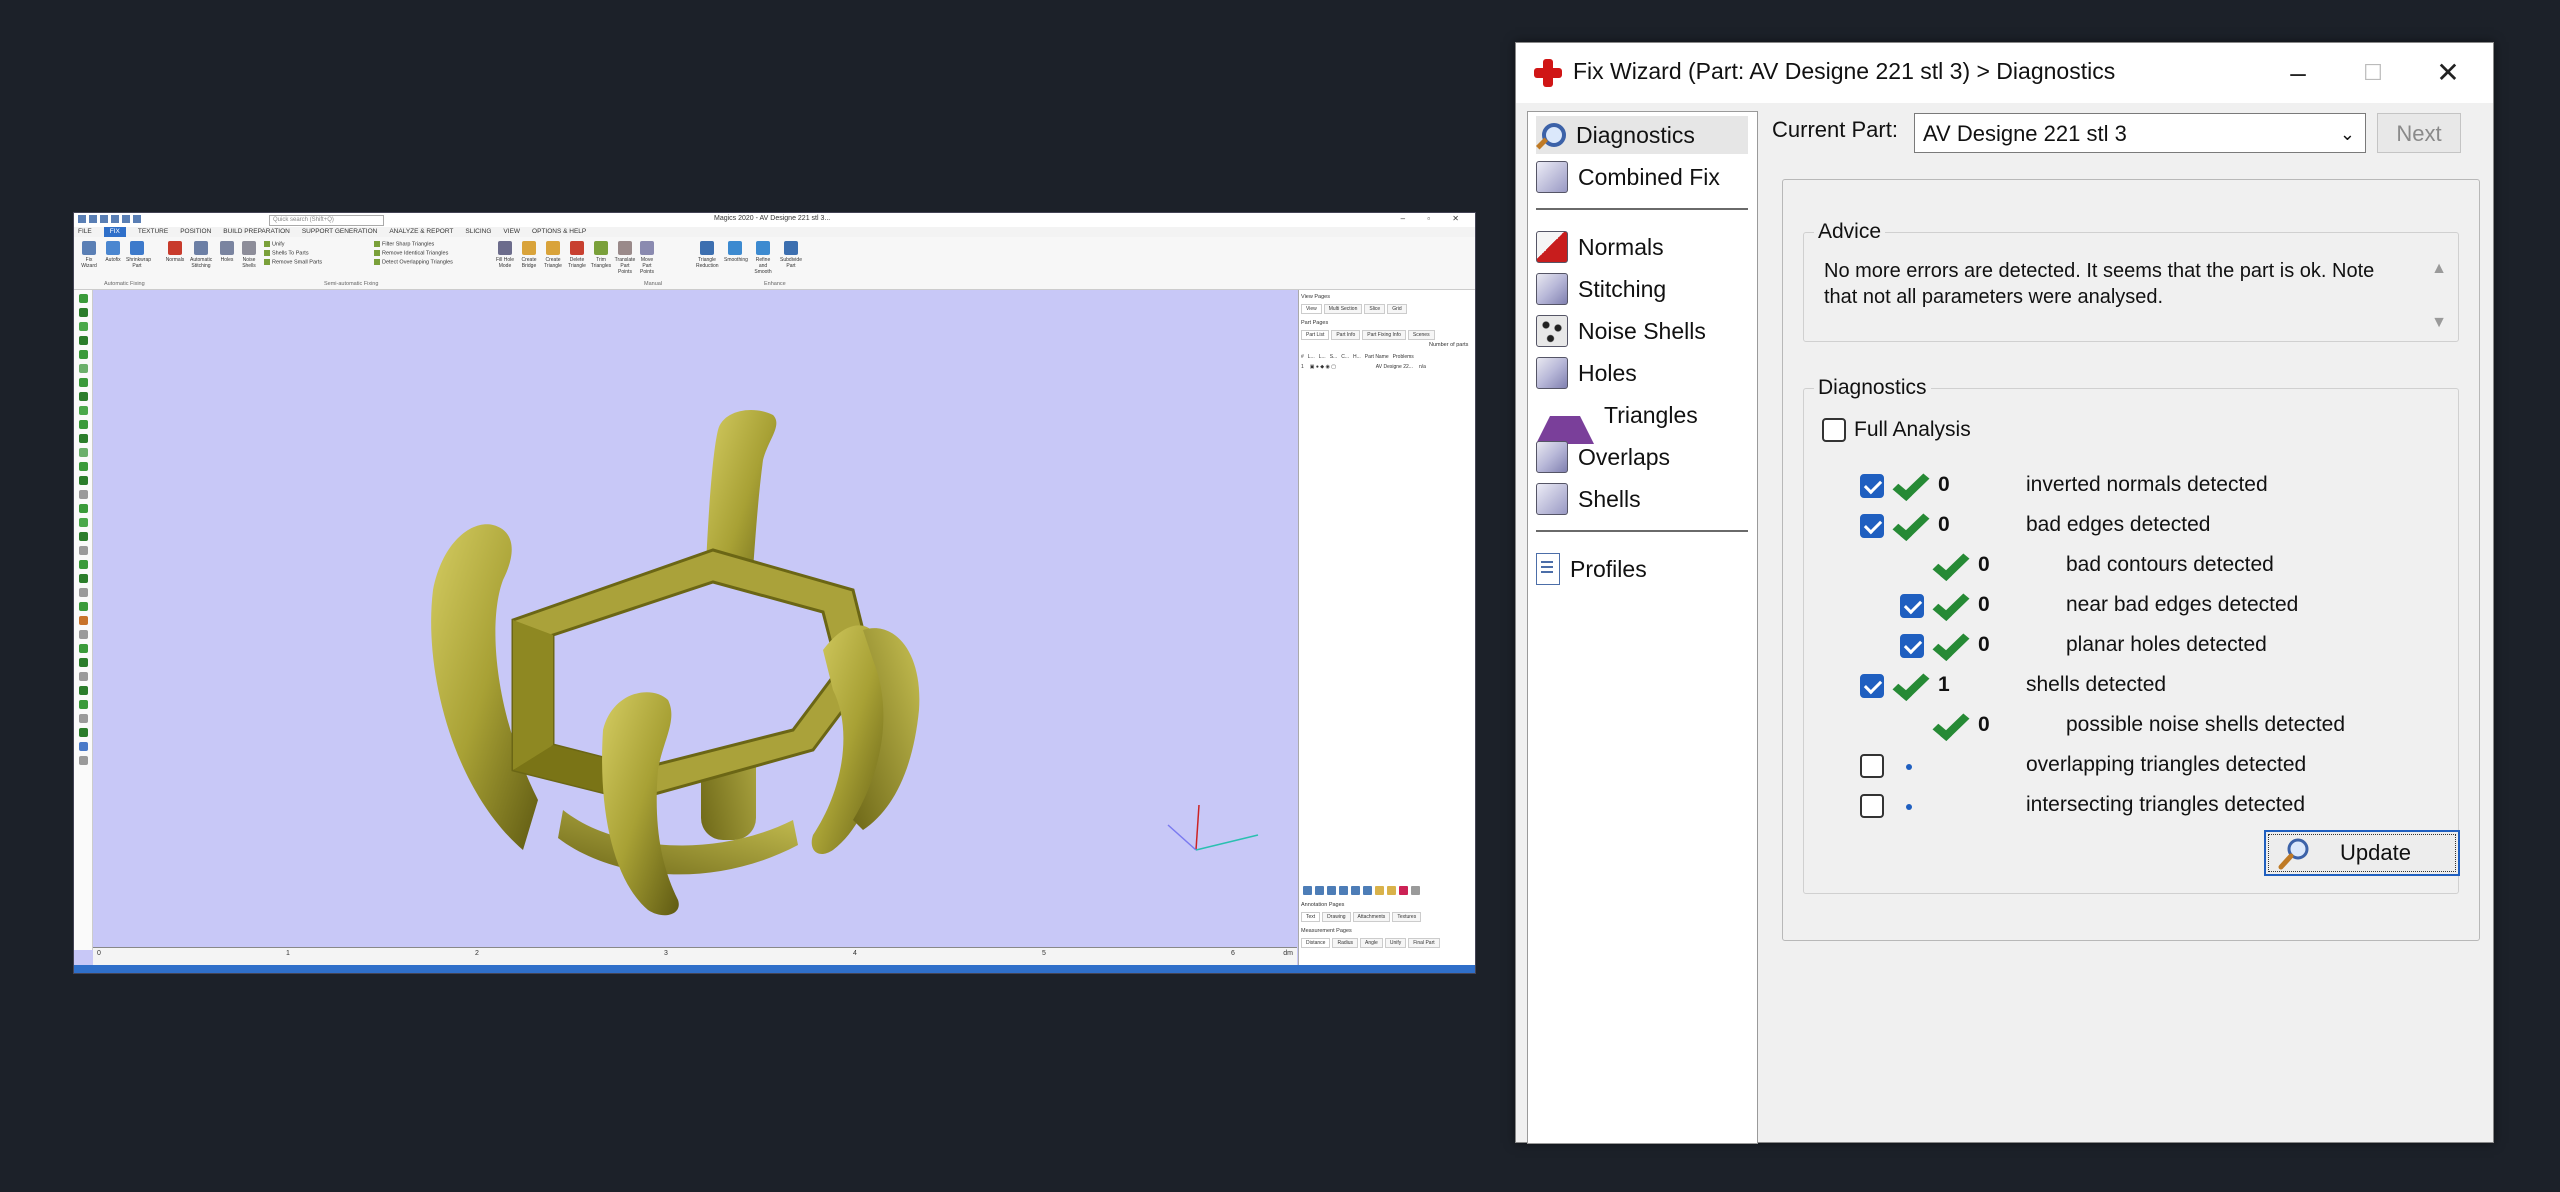  I want to click on ribbon-tab-position: POSITION, so click(195, 232).